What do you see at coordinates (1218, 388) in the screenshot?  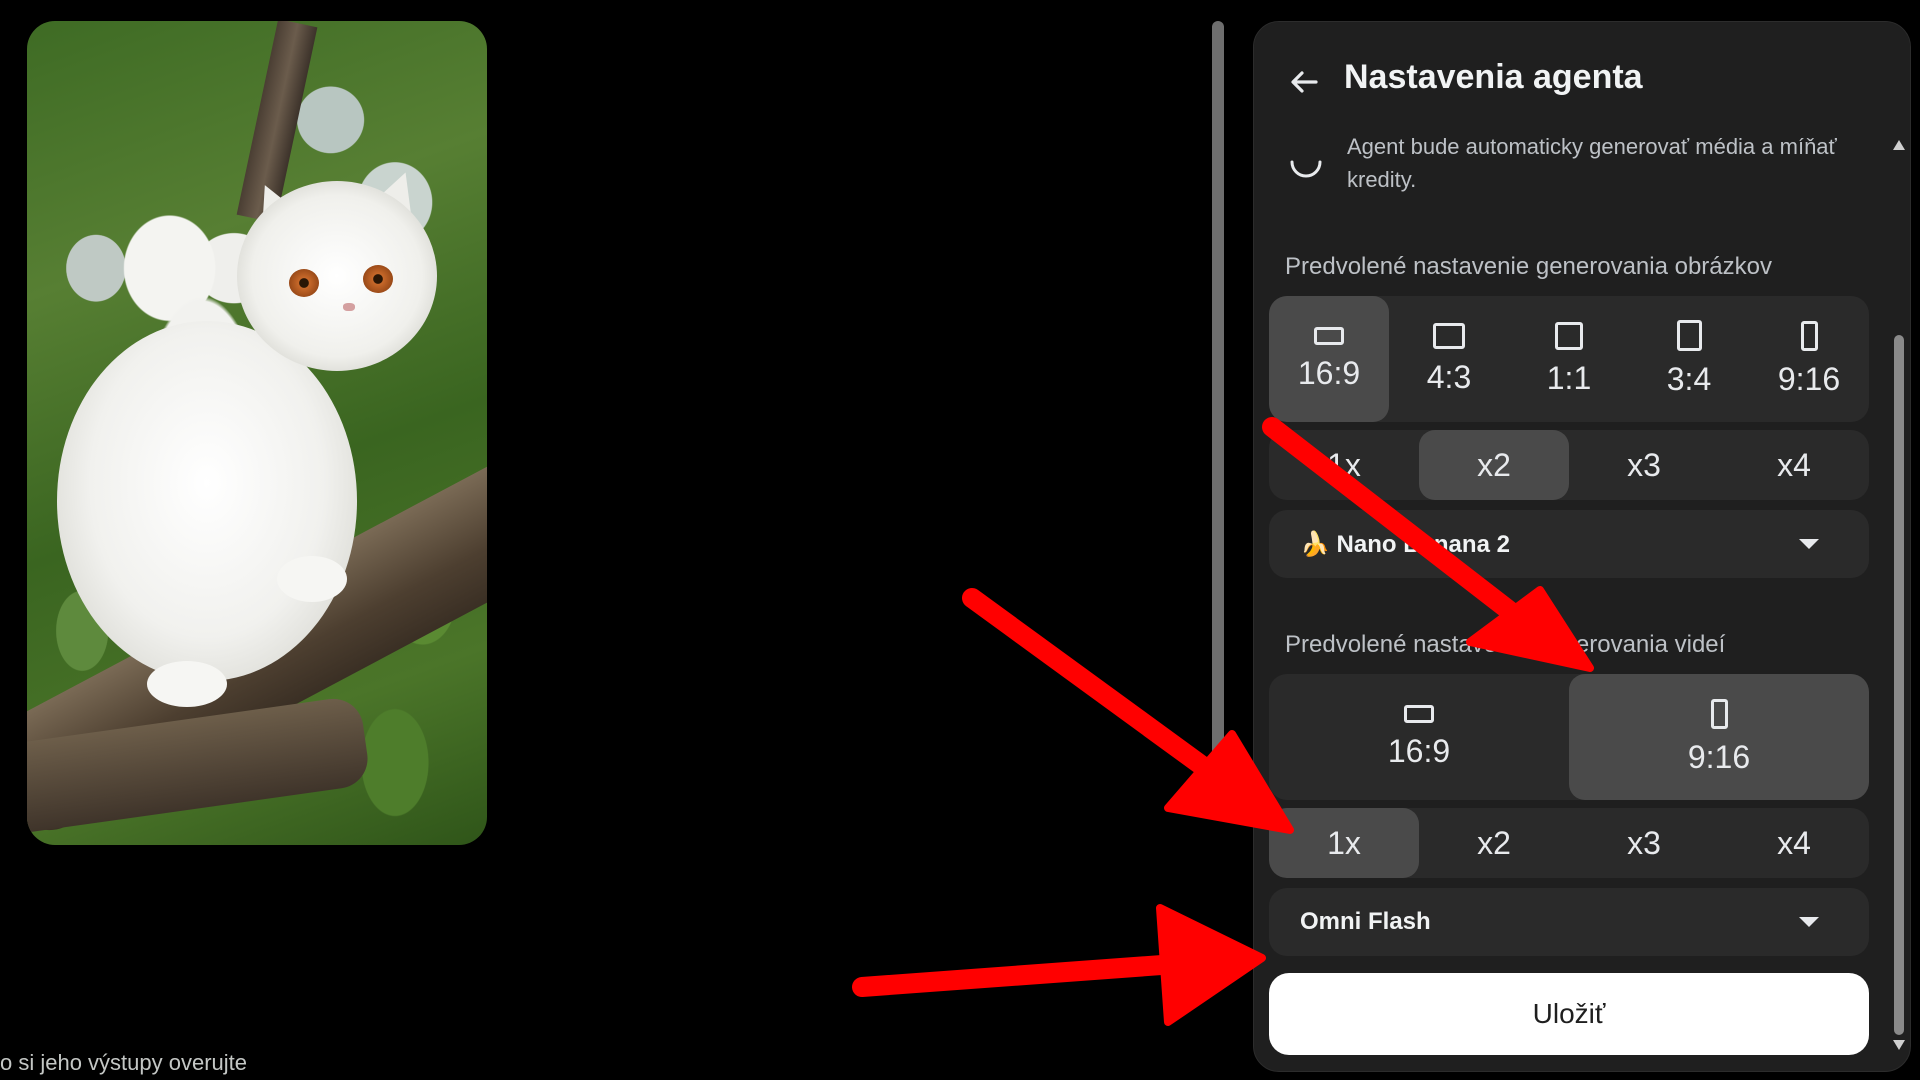 I see `main-scrollbar` at bounding box center [1218, 388].